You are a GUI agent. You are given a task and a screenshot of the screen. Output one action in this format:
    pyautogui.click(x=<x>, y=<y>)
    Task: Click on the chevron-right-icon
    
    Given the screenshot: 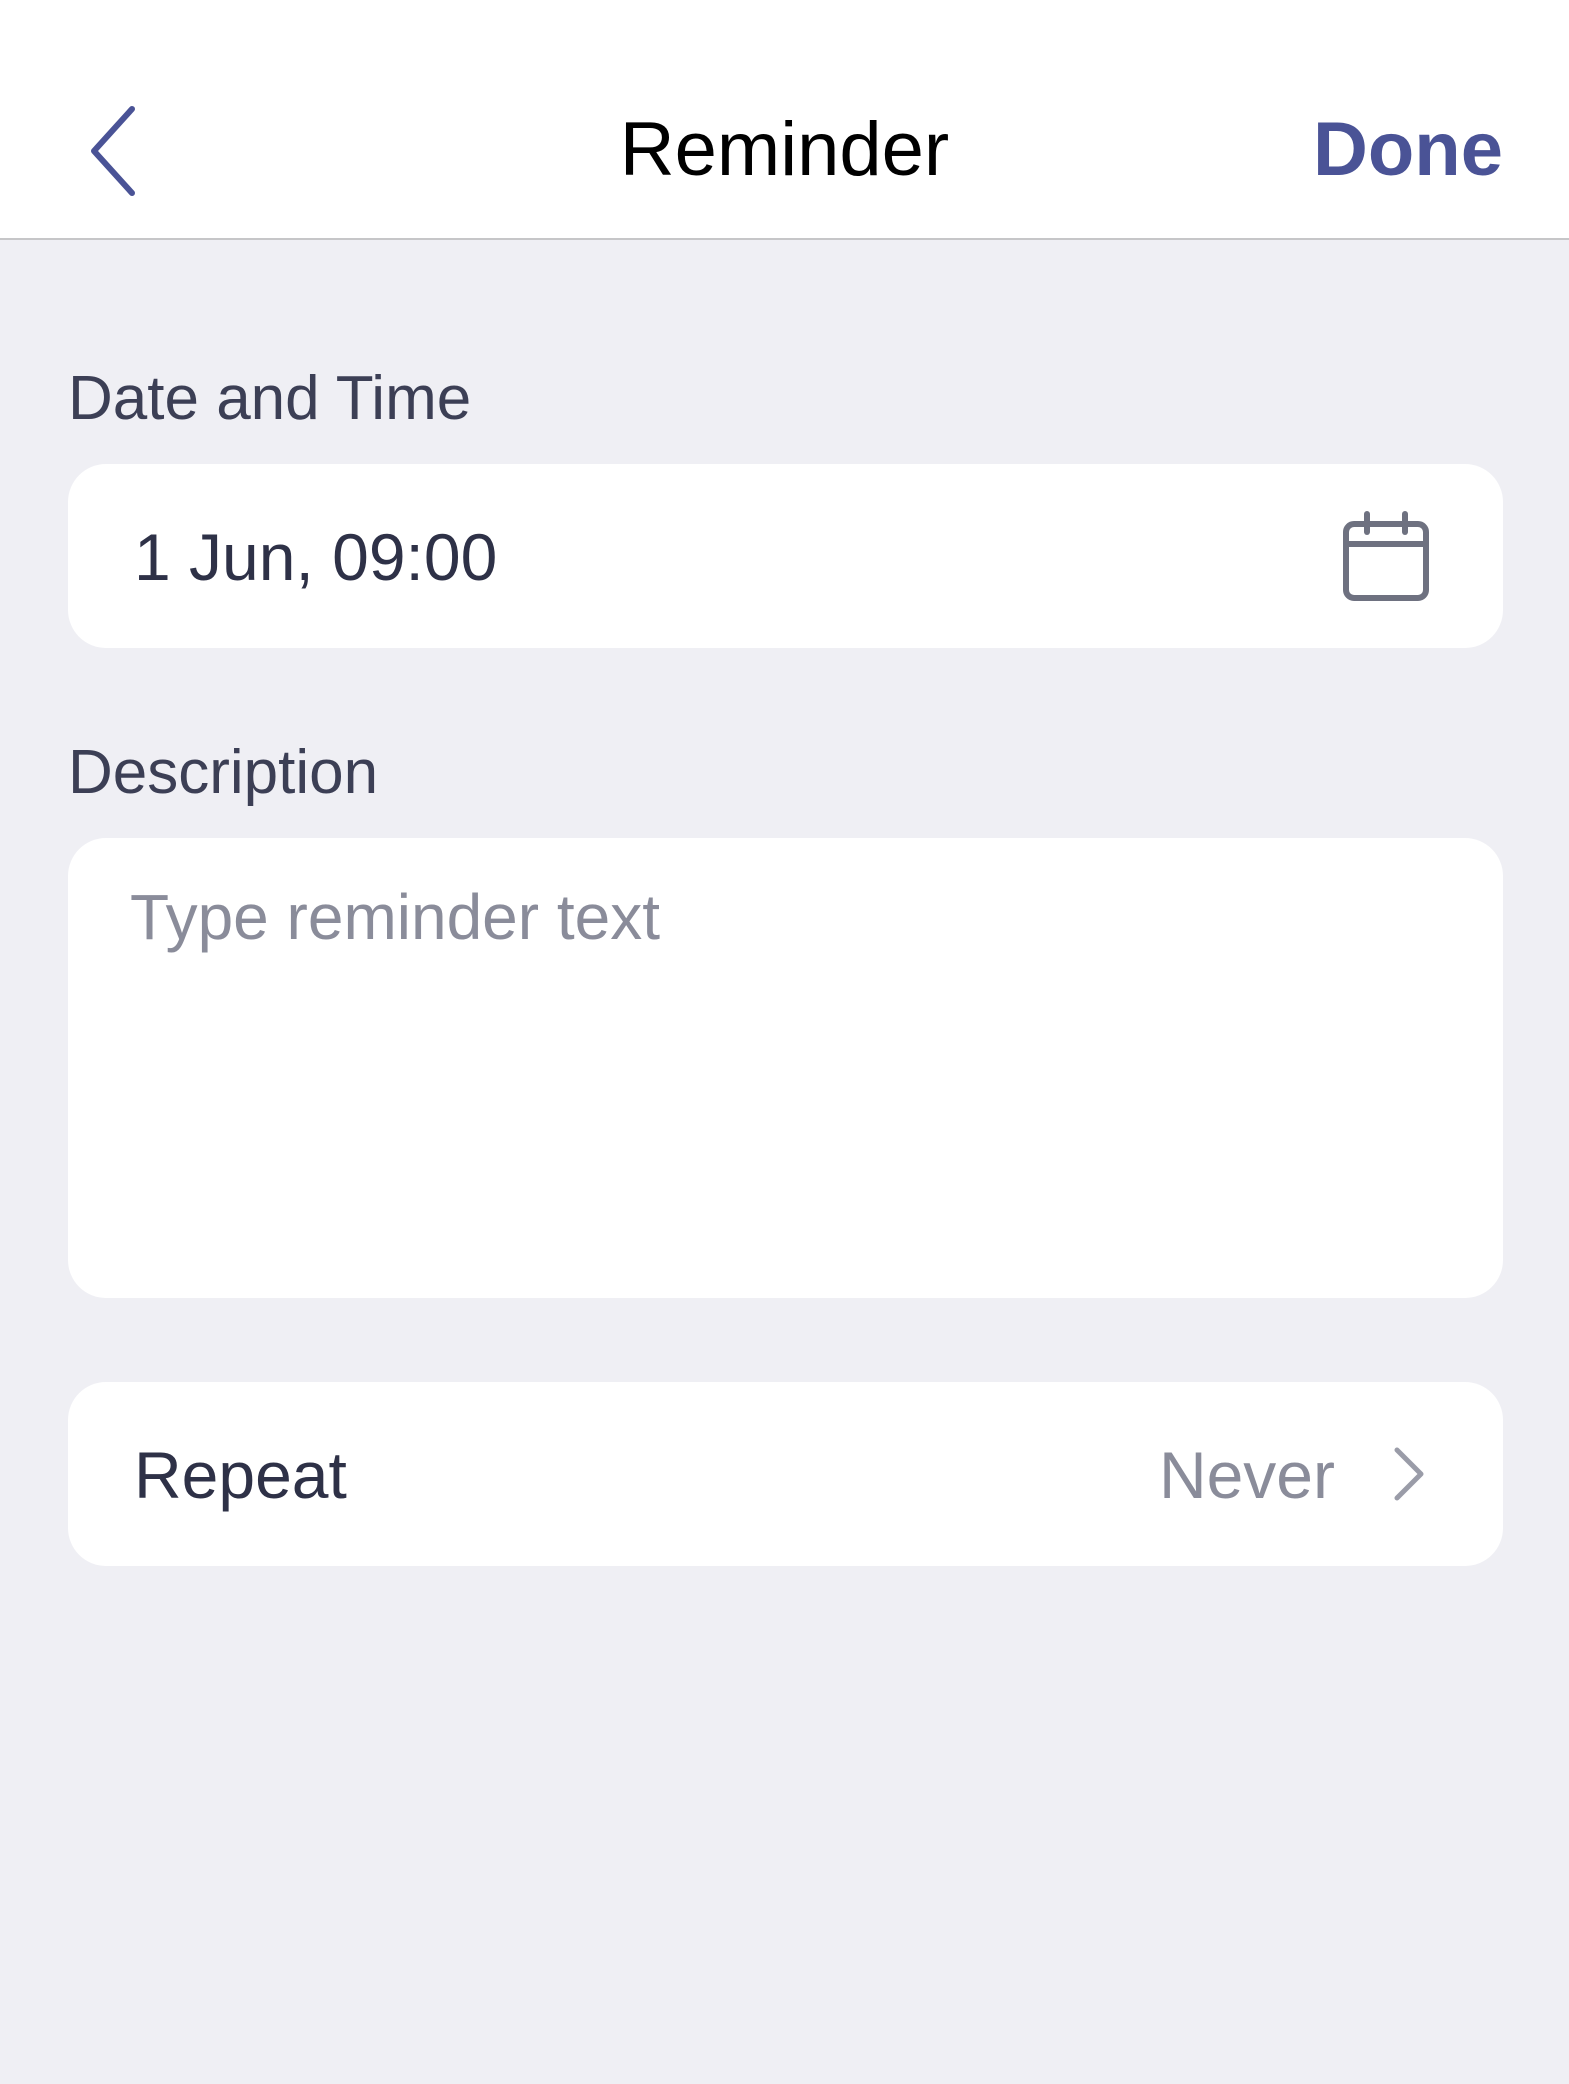 What is the action you would take?
    pyautogui.click(x=1409, y=1474)
    